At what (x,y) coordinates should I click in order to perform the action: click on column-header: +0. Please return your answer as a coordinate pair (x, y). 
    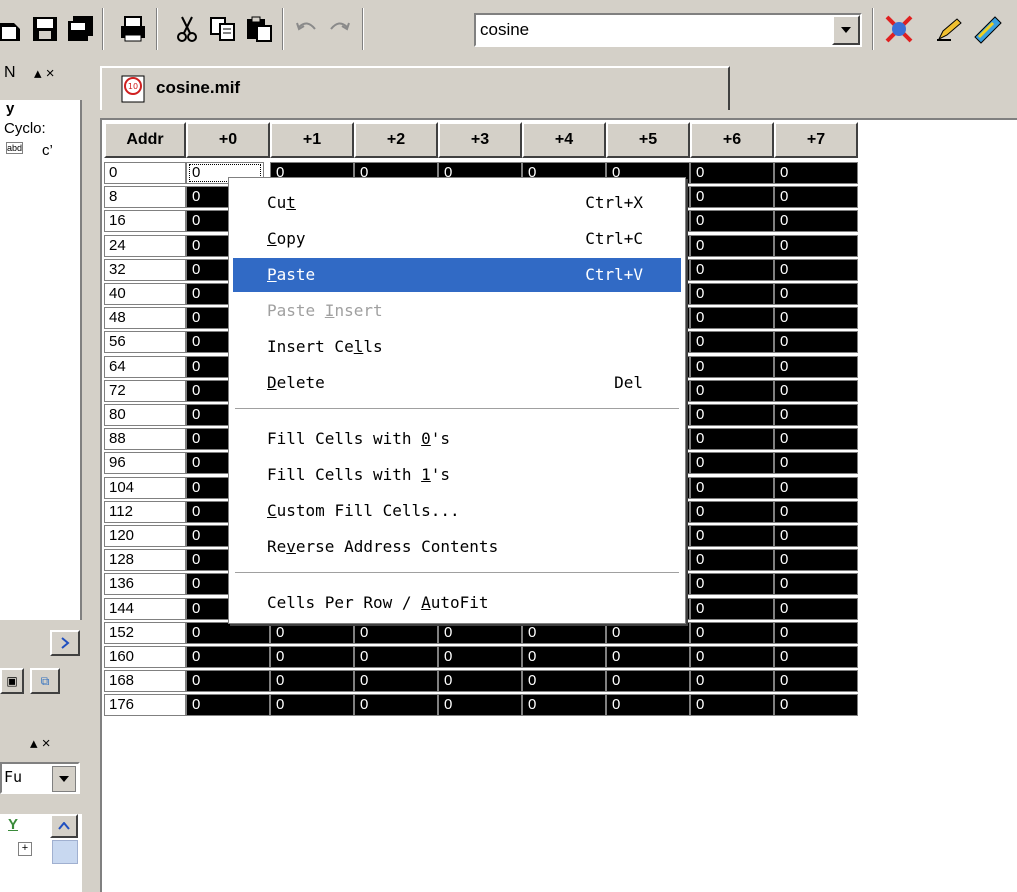
    Looking at the image, I should click on (228, 140).